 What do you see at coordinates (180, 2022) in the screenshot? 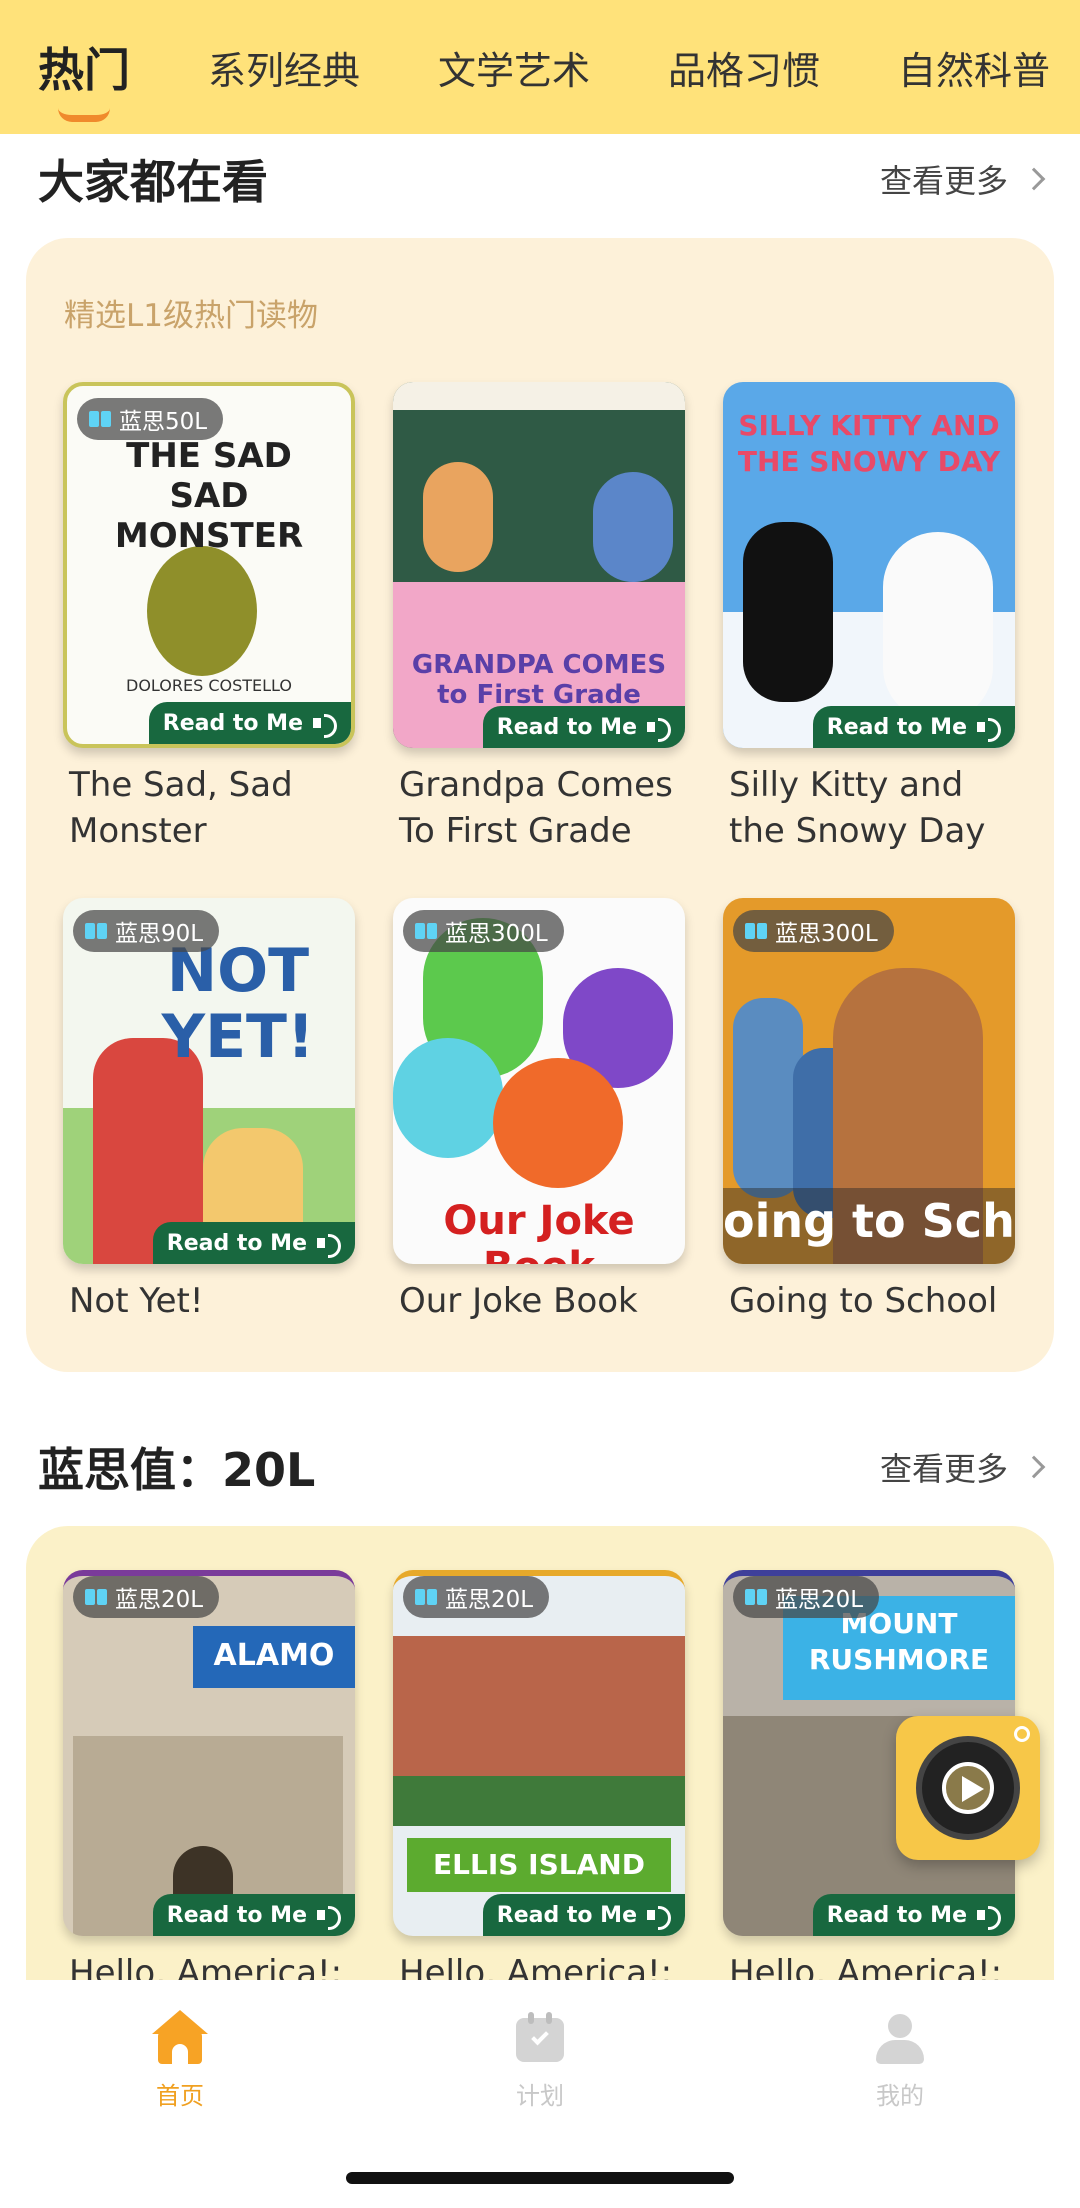
I see `home-roof` at bounding box center [180, 2022].